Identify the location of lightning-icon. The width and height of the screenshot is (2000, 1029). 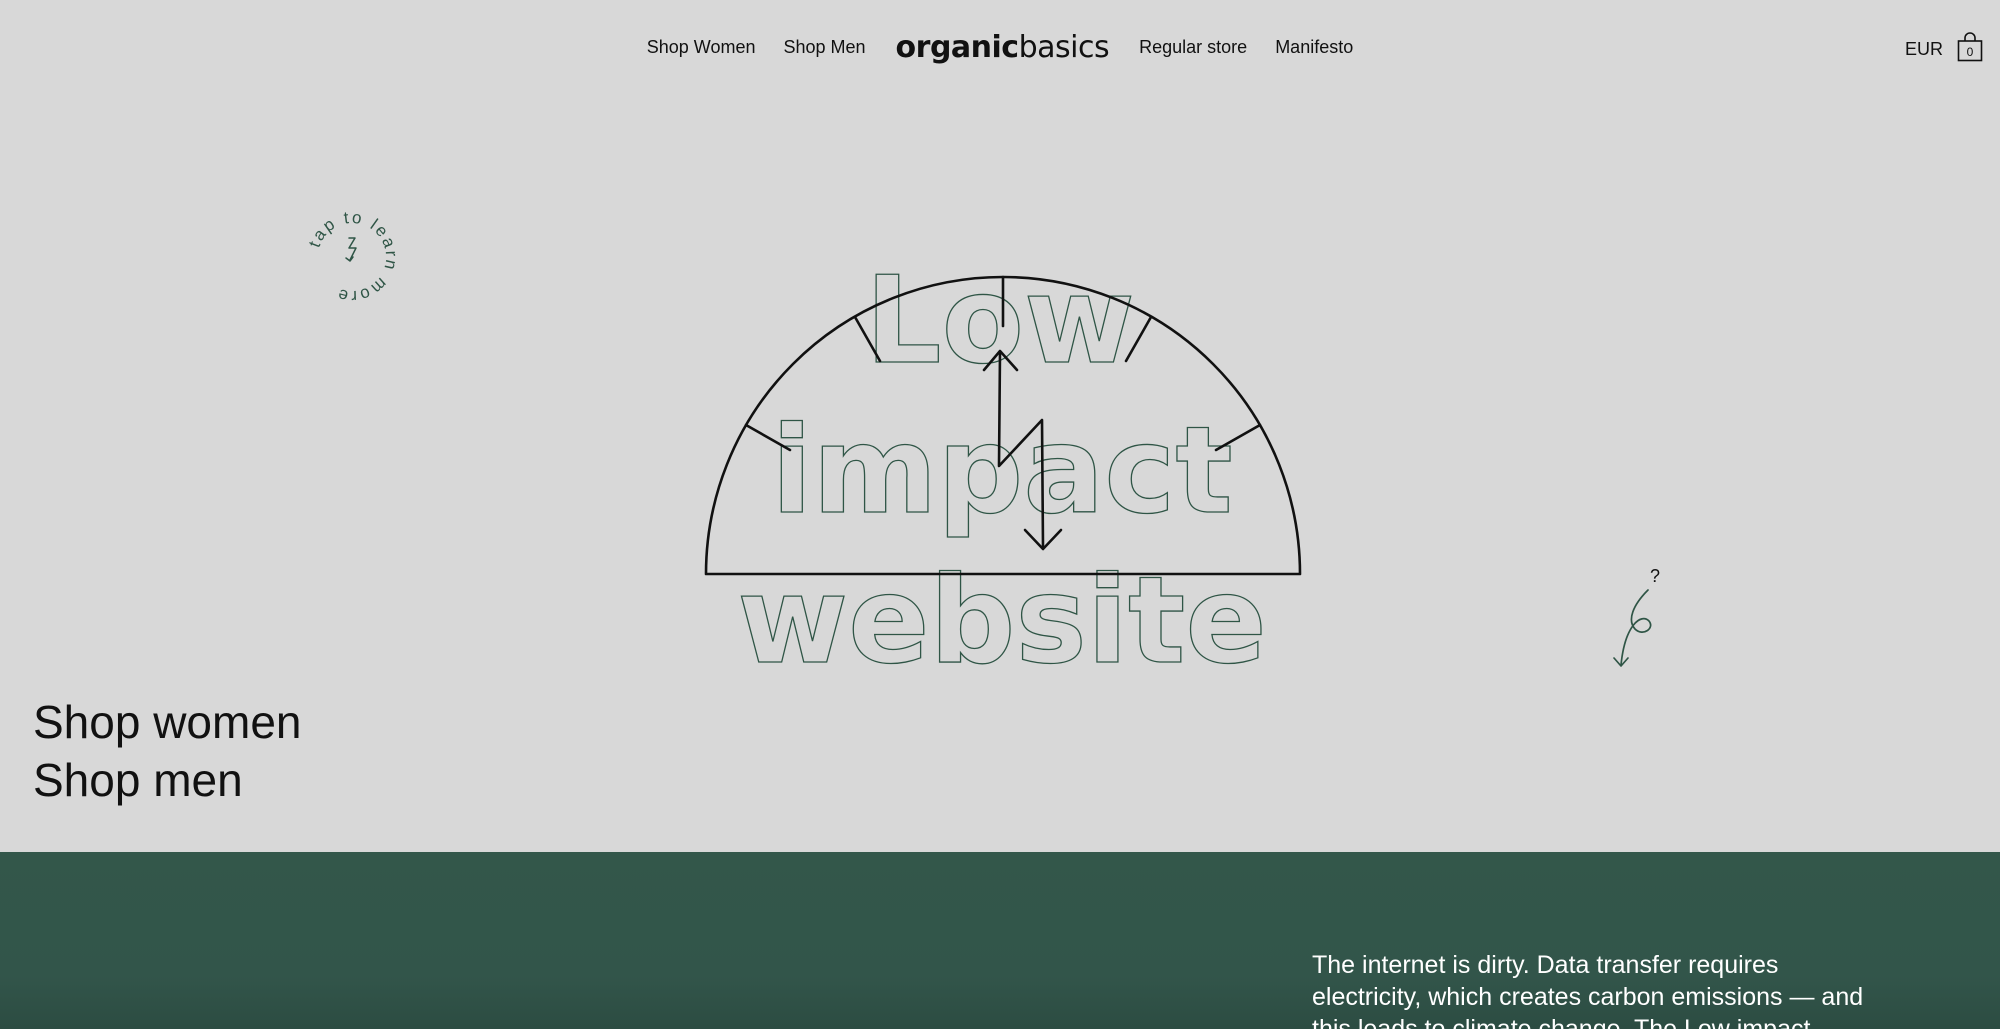
(351, 249).